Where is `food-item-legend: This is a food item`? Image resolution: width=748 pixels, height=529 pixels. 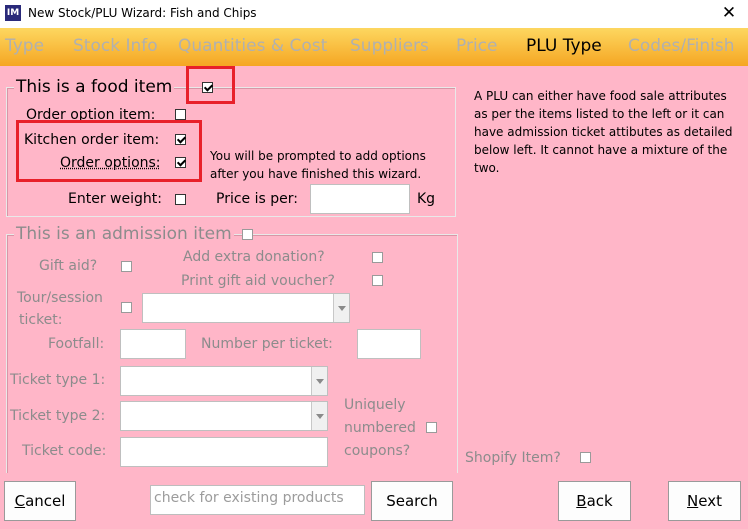
food-item-legend: This is a food item is located at coordinates (94, 87).